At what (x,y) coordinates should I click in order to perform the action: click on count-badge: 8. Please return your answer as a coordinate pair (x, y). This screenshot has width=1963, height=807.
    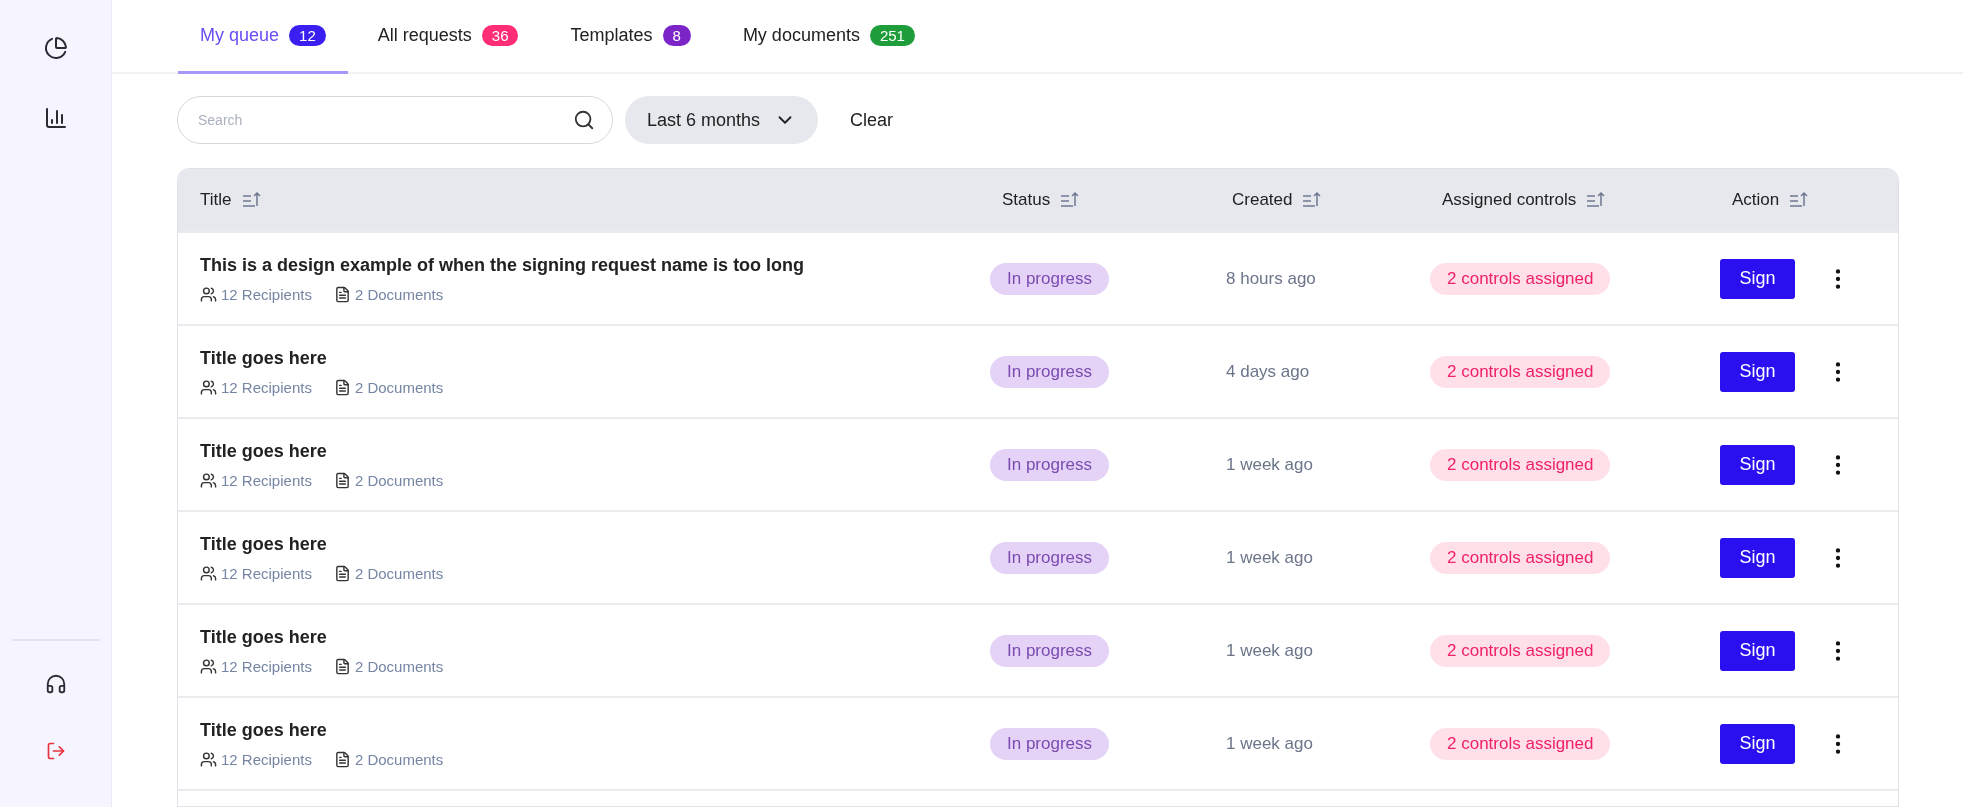
    Looking at the image, I should click on (676, 35).